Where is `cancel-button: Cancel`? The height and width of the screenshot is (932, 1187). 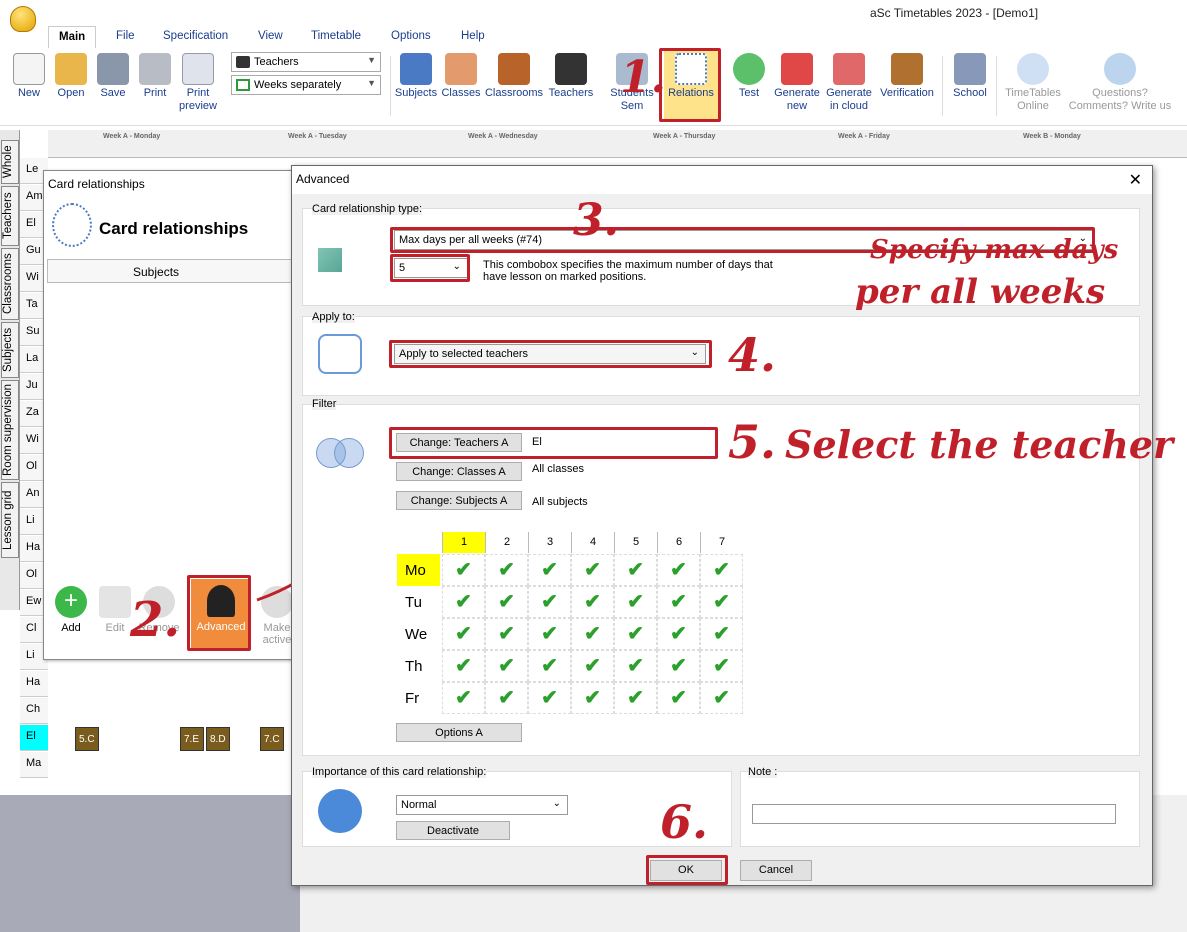
cancel-button: Cancel is located at coordinates (776, 870).